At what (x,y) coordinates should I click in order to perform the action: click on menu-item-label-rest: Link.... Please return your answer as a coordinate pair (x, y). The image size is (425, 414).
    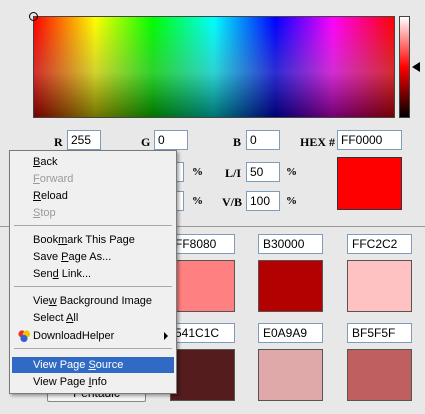
    Looking at the image, I should click on (75, 274).